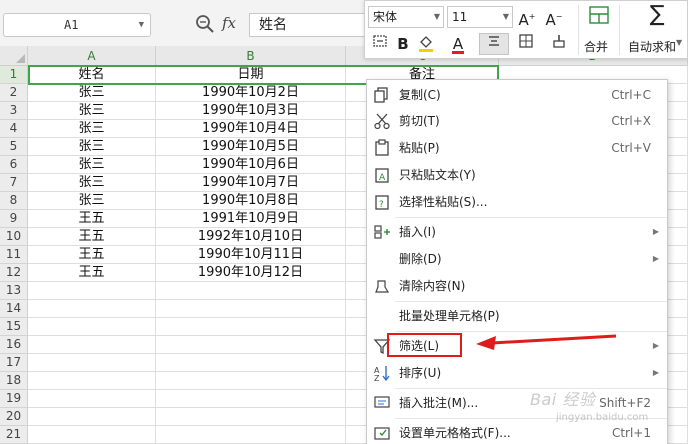  Describe the element at coordinates (14, 345) in the screenshot. I see `row-header: 16` at that location.